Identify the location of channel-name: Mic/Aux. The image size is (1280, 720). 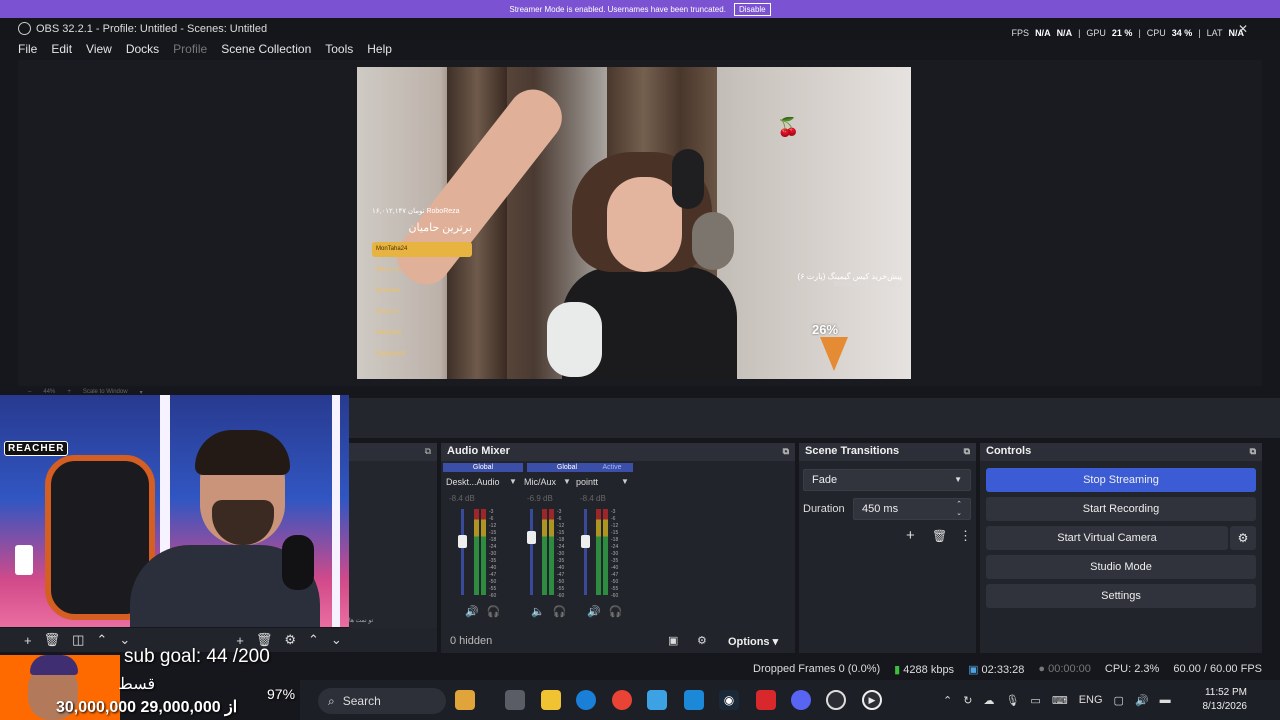
(540, 482).